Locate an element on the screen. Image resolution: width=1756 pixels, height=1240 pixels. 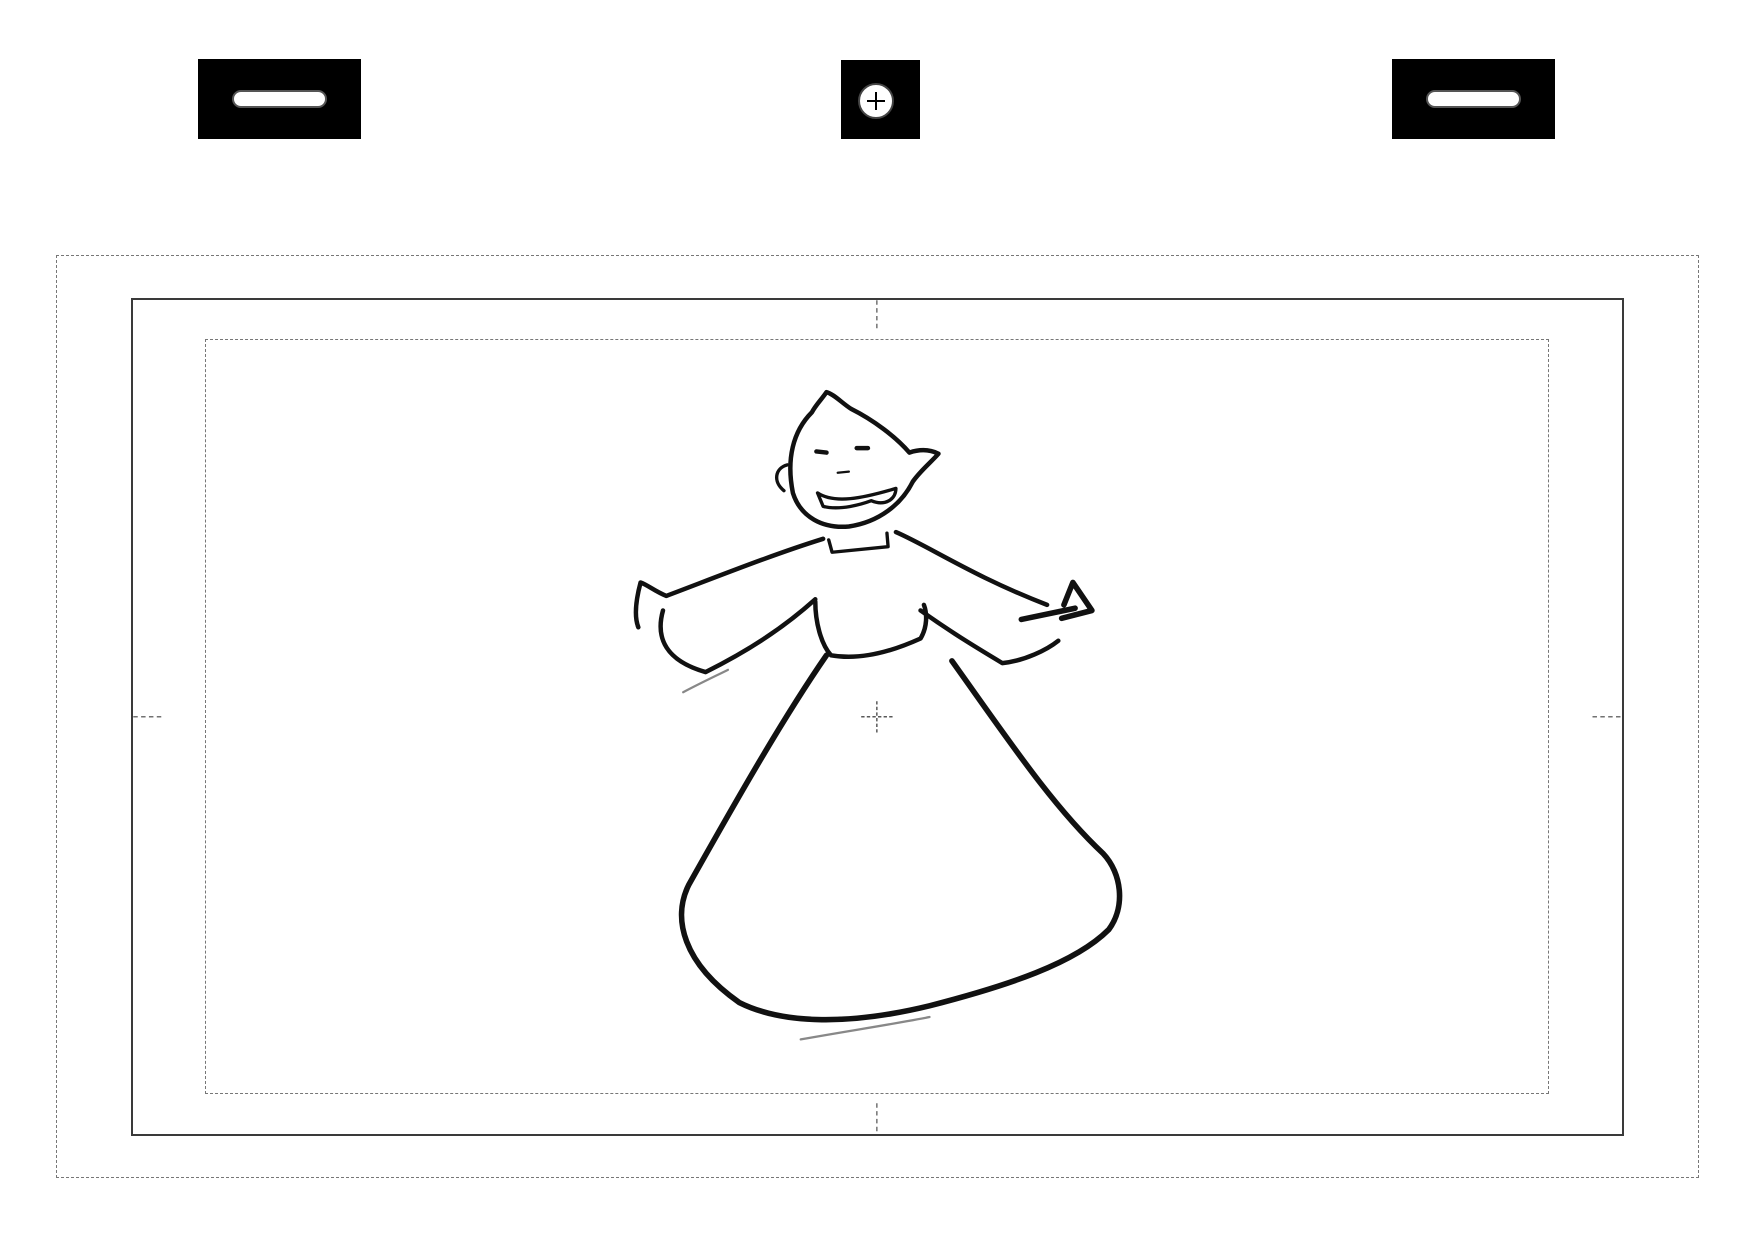
skirt is located at coordinates (900, 837).